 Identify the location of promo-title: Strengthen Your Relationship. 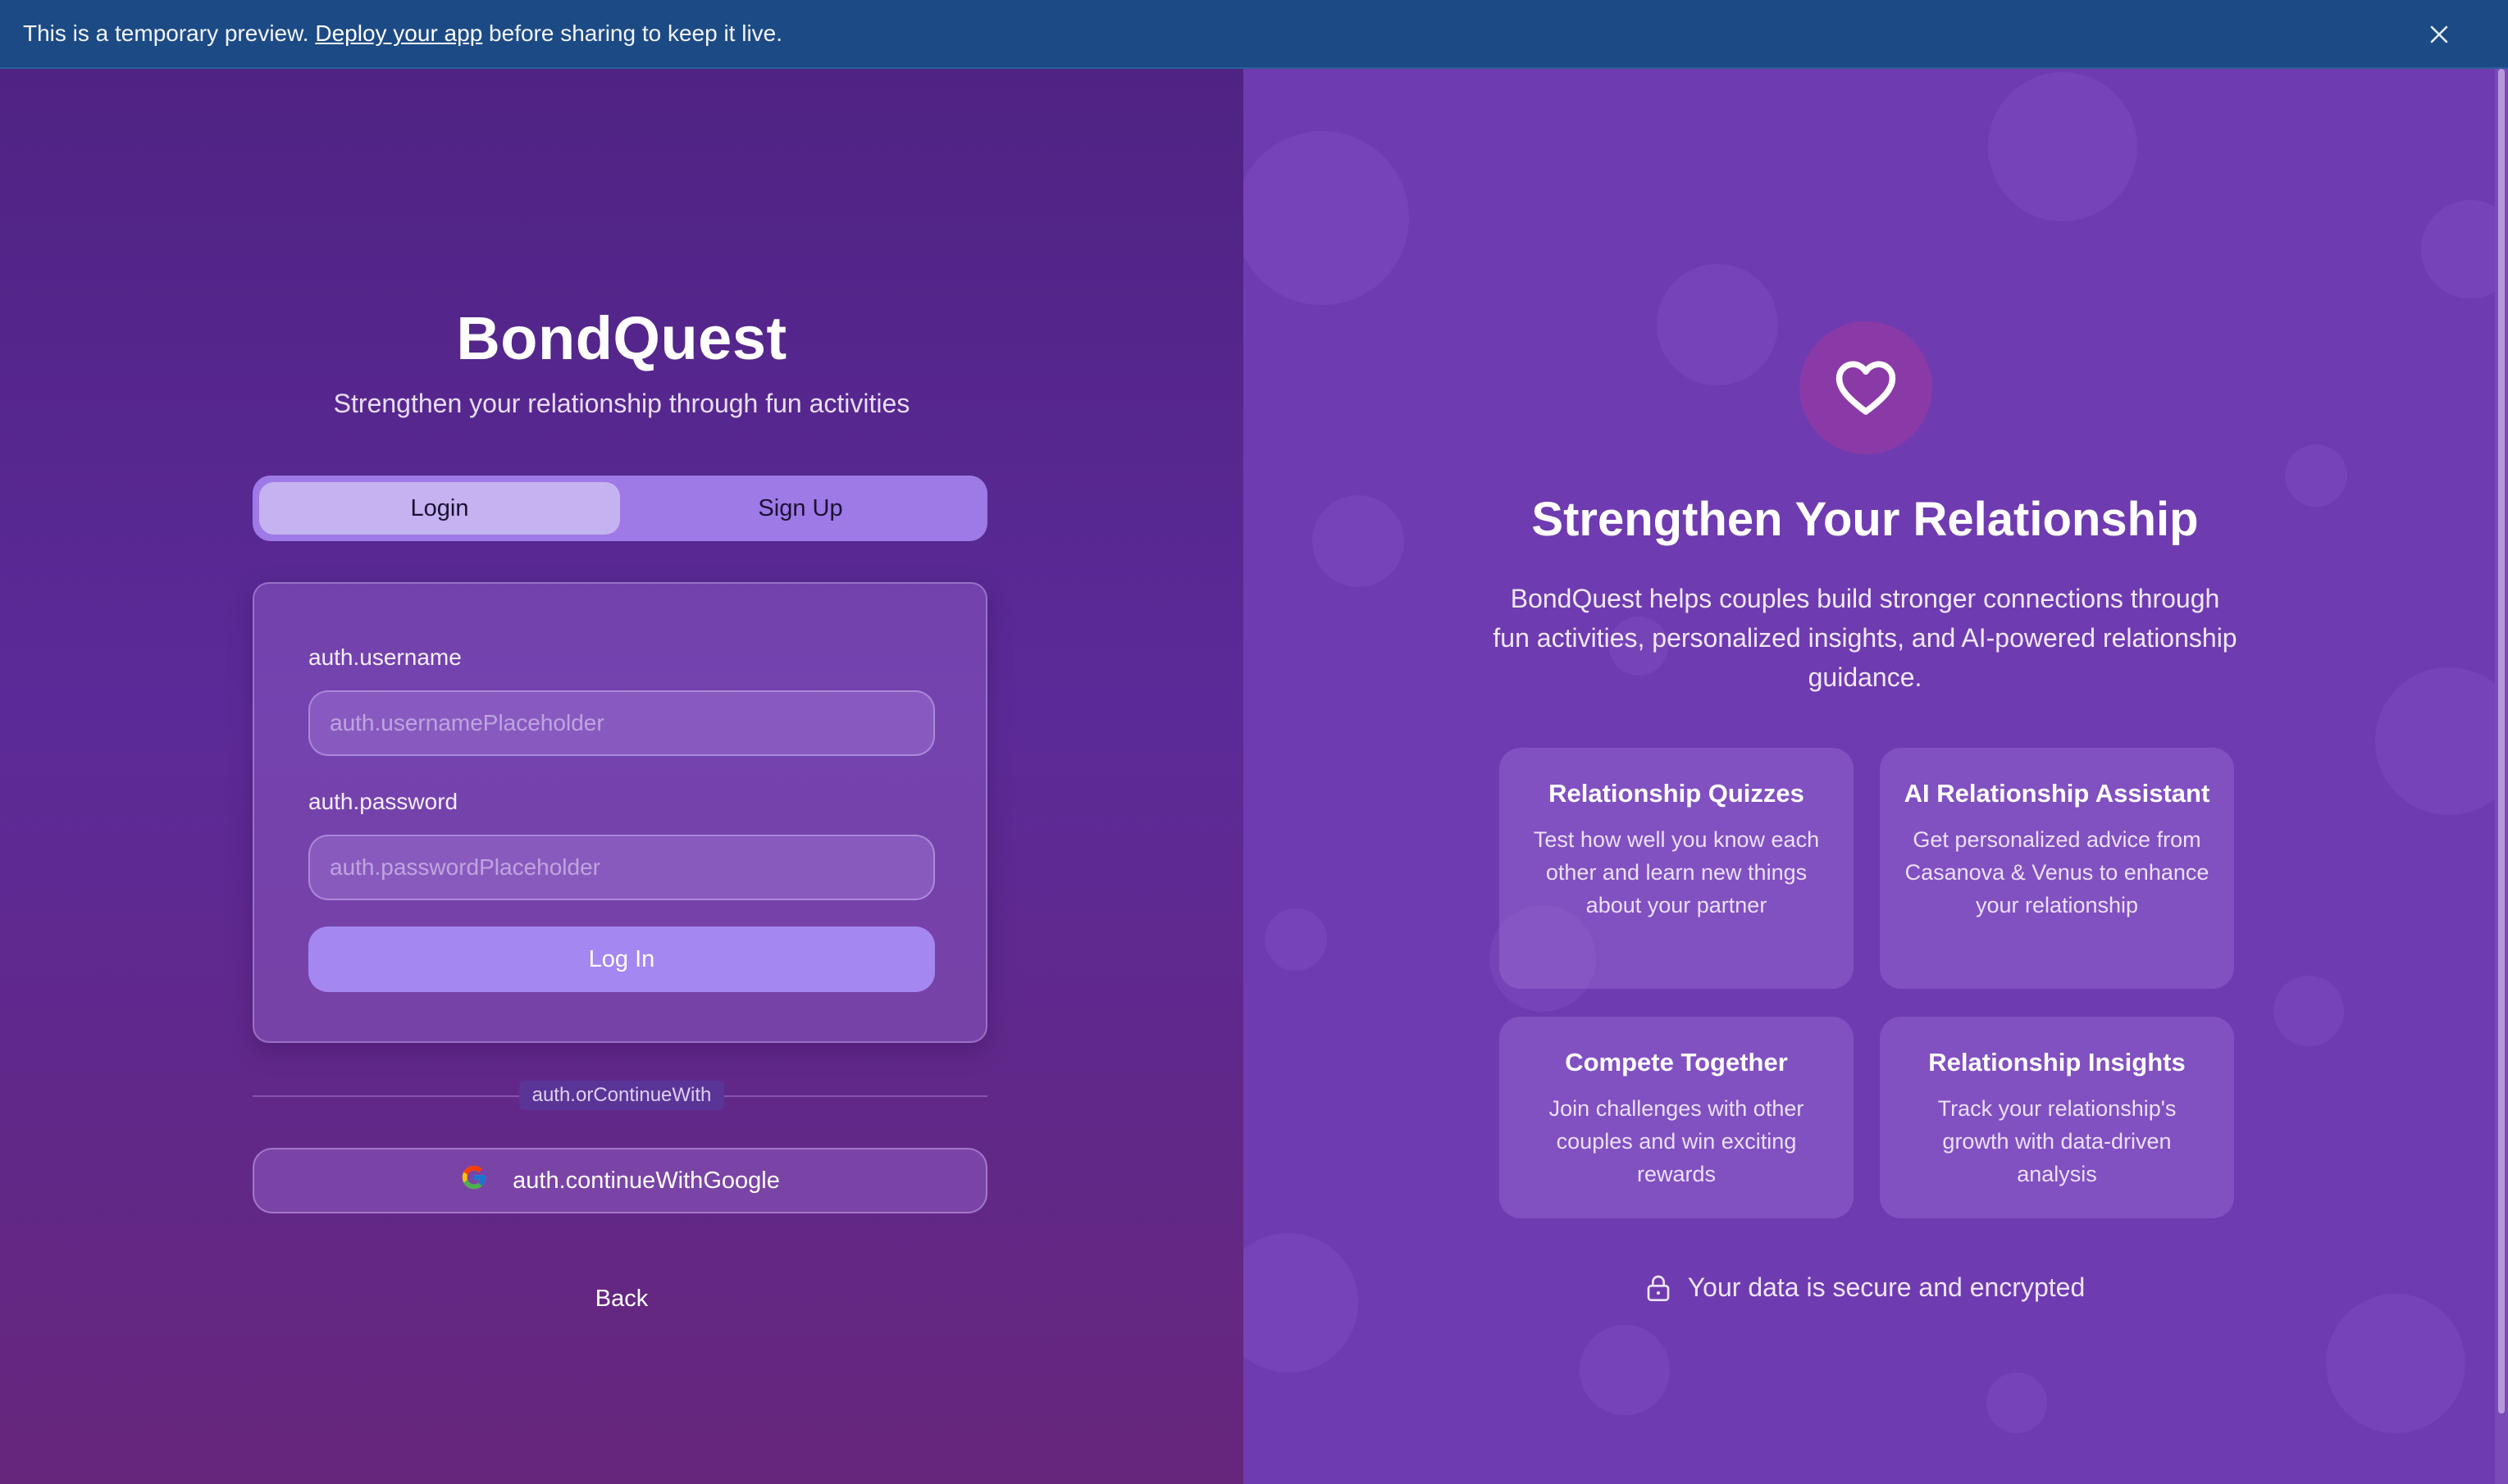
(1865, 519).